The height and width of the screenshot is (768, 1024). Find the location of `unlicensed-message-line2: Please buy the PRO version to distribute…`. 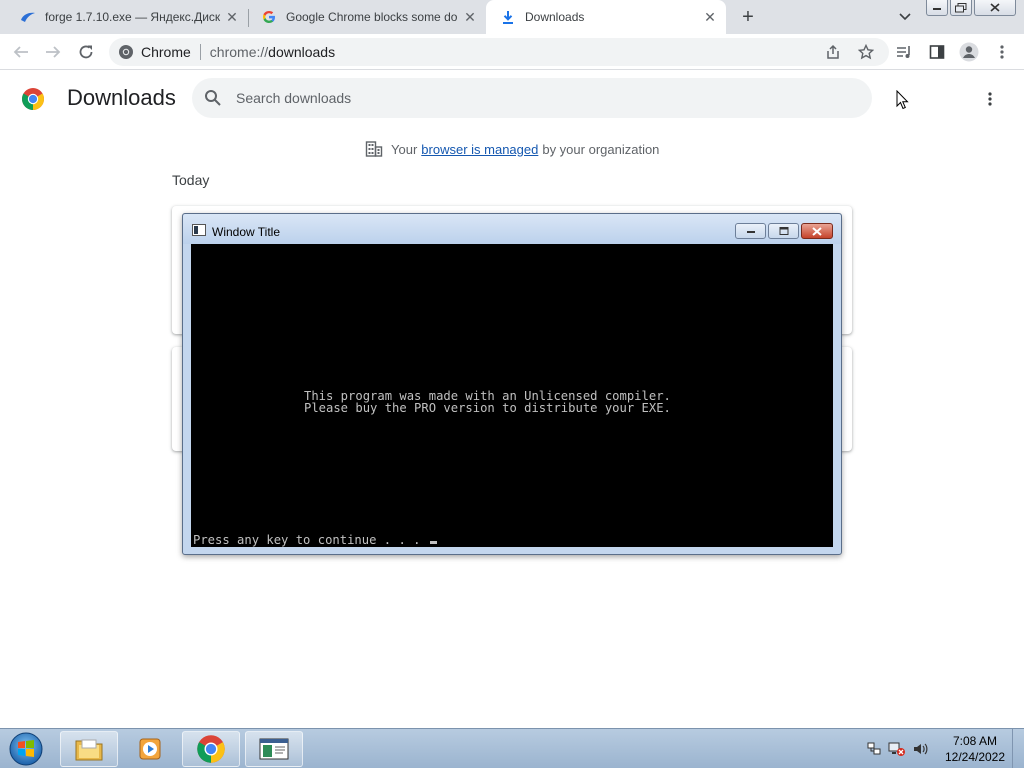

unlicensed-message-line2: Please buy the PRO version to distribute… is located at coordinates (487, 408).